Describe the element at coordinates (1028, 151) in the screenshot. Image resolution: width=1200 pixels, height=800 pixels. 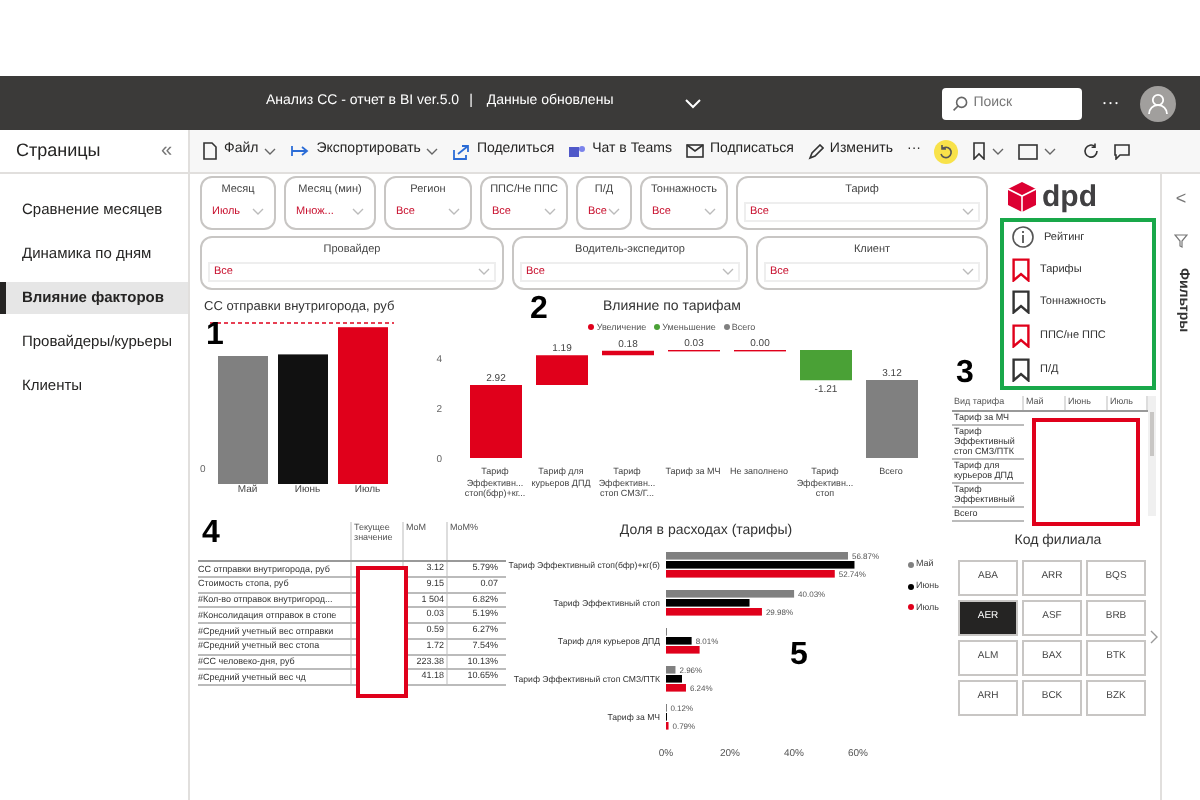
I see `window-icon` at that location.